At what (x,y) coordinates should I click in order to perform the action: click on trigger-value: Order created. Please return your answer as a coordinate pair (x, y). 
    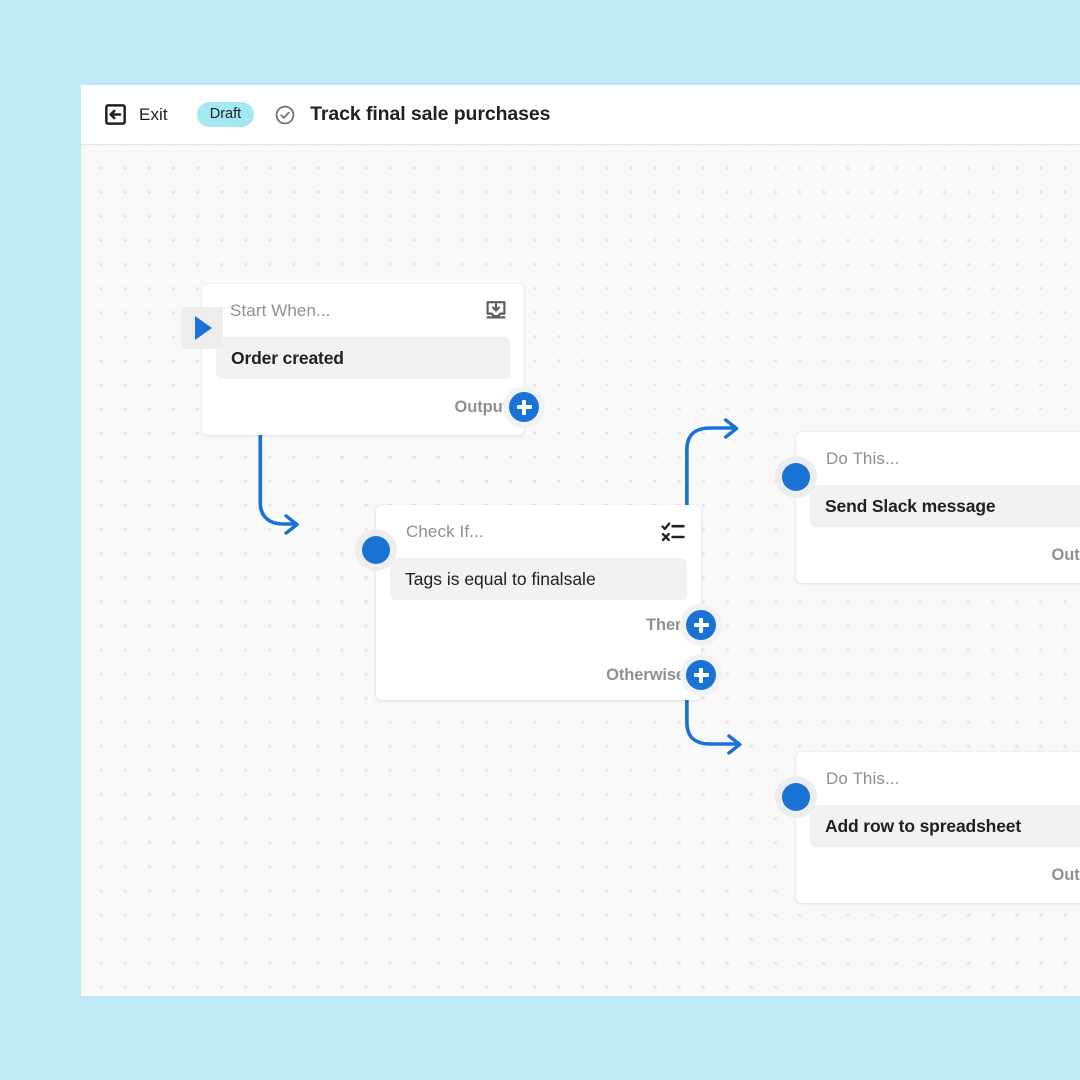
    Looking at the image, I should click on (363, 358).